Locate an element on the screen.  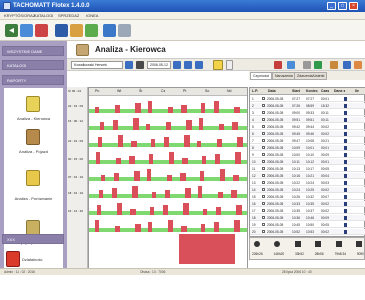
table-cell: 10:17 is located at coordinates (310, 169).